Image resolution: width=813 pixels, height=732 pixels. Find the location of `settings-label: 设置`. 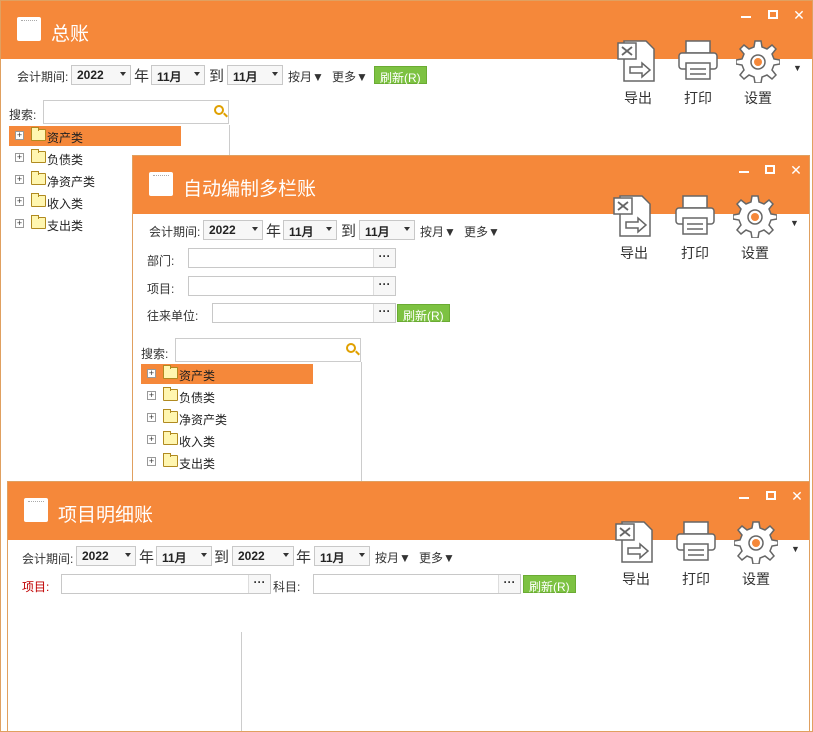

settings-label: 设置 is located at coordinates (758, 98).